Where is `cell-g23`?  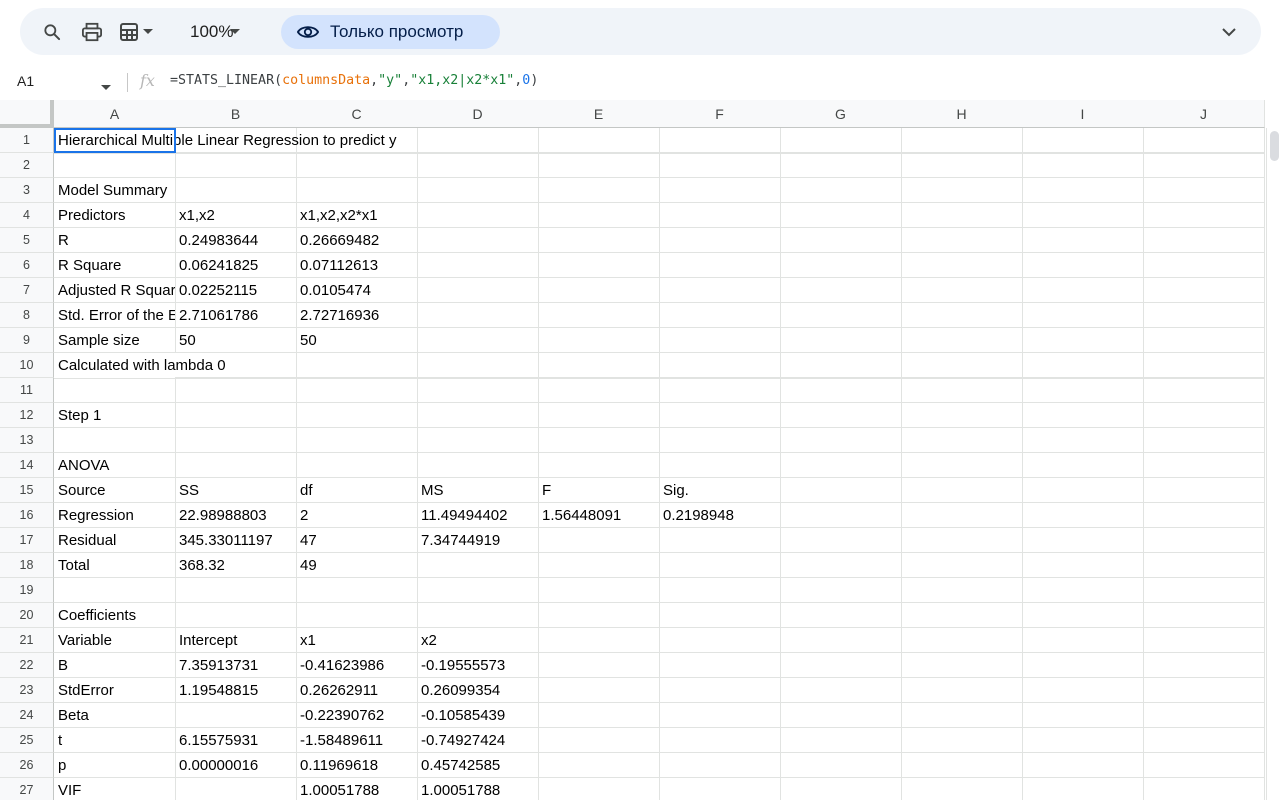 cell-g23 is located at coordinates (841, 690).